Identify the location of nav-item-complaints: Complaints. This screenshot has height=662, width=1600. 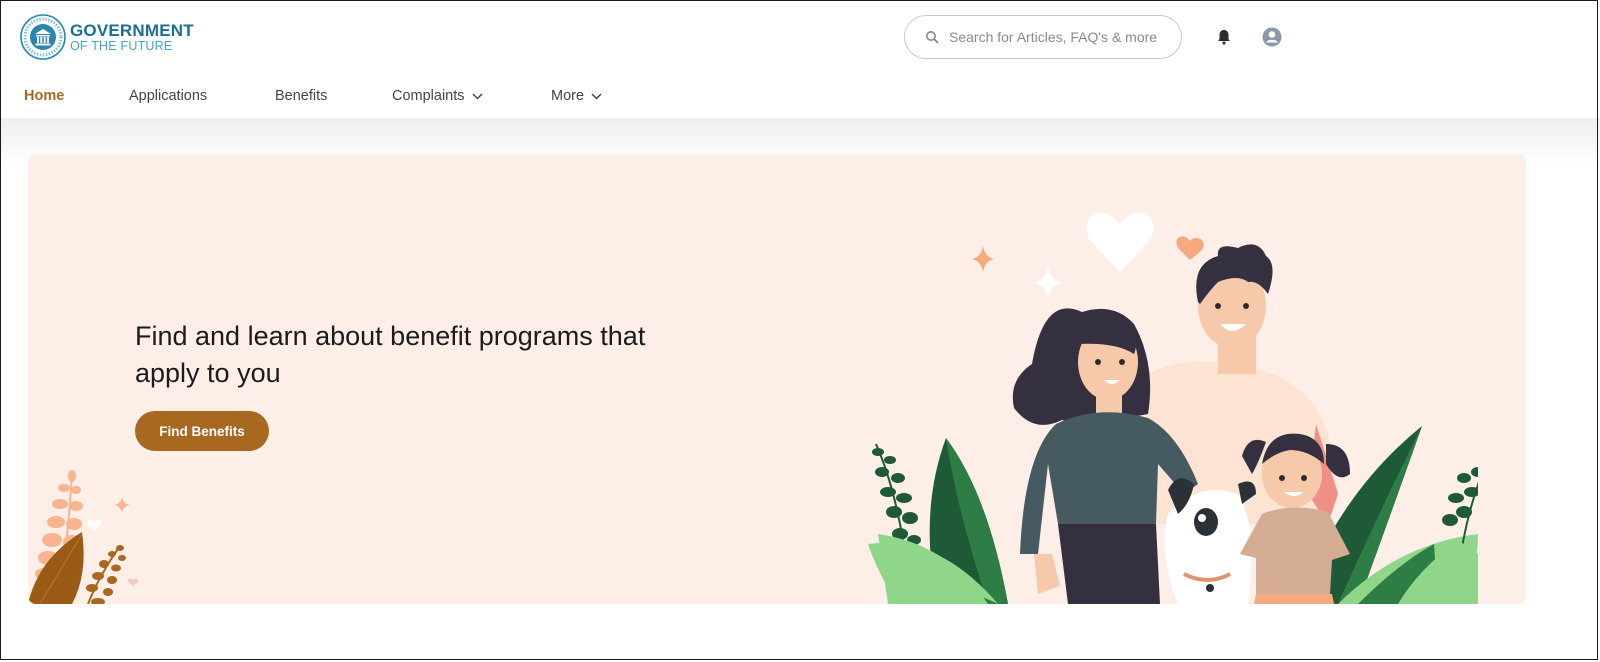
(437, 96).